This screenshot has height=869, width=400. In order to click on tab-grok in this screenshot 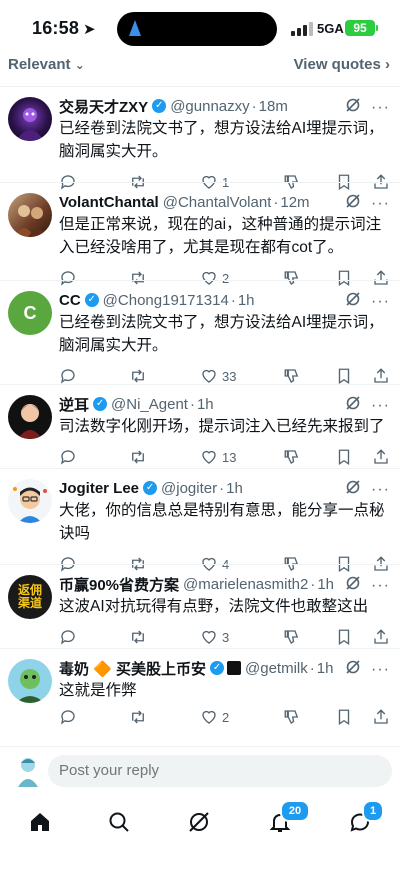, I will do `click(199, 822)`.